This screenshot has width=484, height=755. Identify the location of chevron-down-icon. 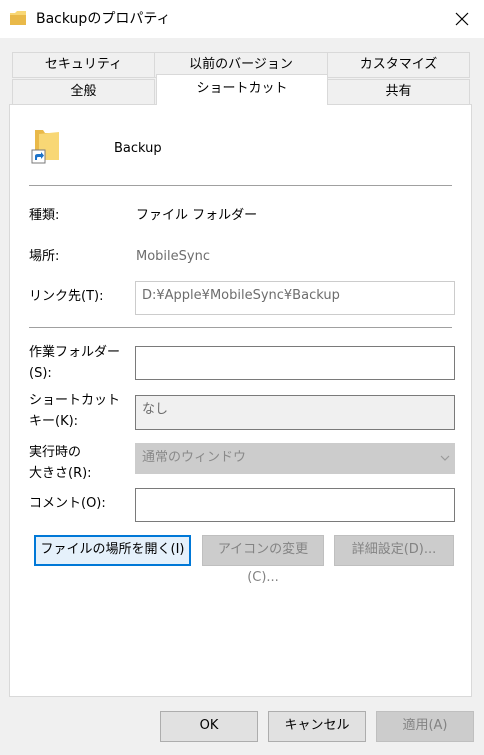
(445, 458).